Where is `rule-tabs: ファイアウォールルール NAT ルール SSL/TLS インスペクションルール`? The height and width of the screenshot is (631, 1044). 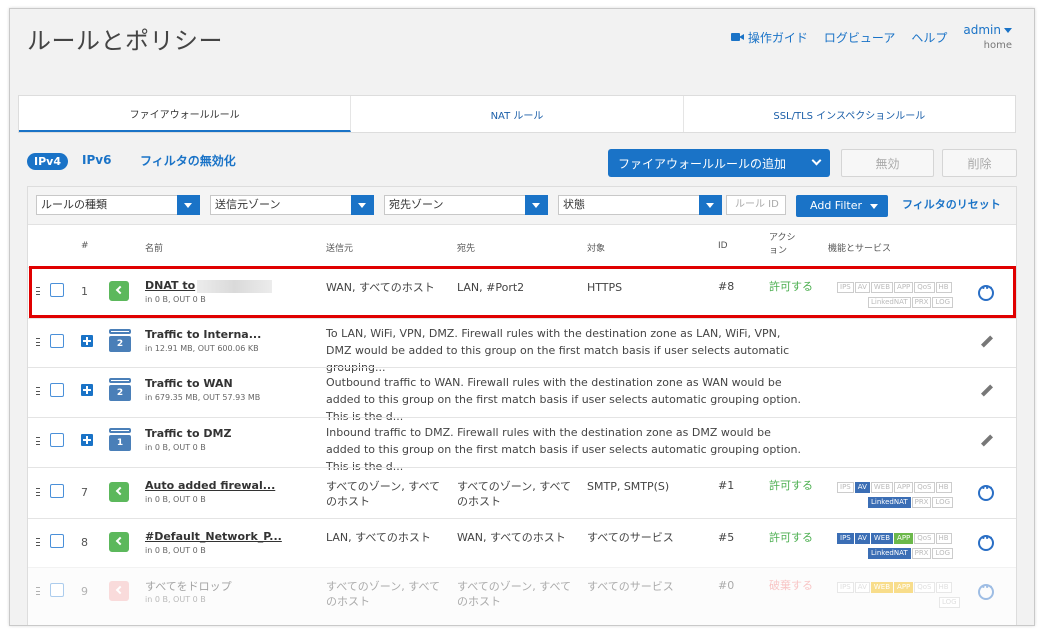 rule-tabs: ファイアウォールルール NAT ルール SSL/TLS インスペクションルール is located at coordinates (517, 114).